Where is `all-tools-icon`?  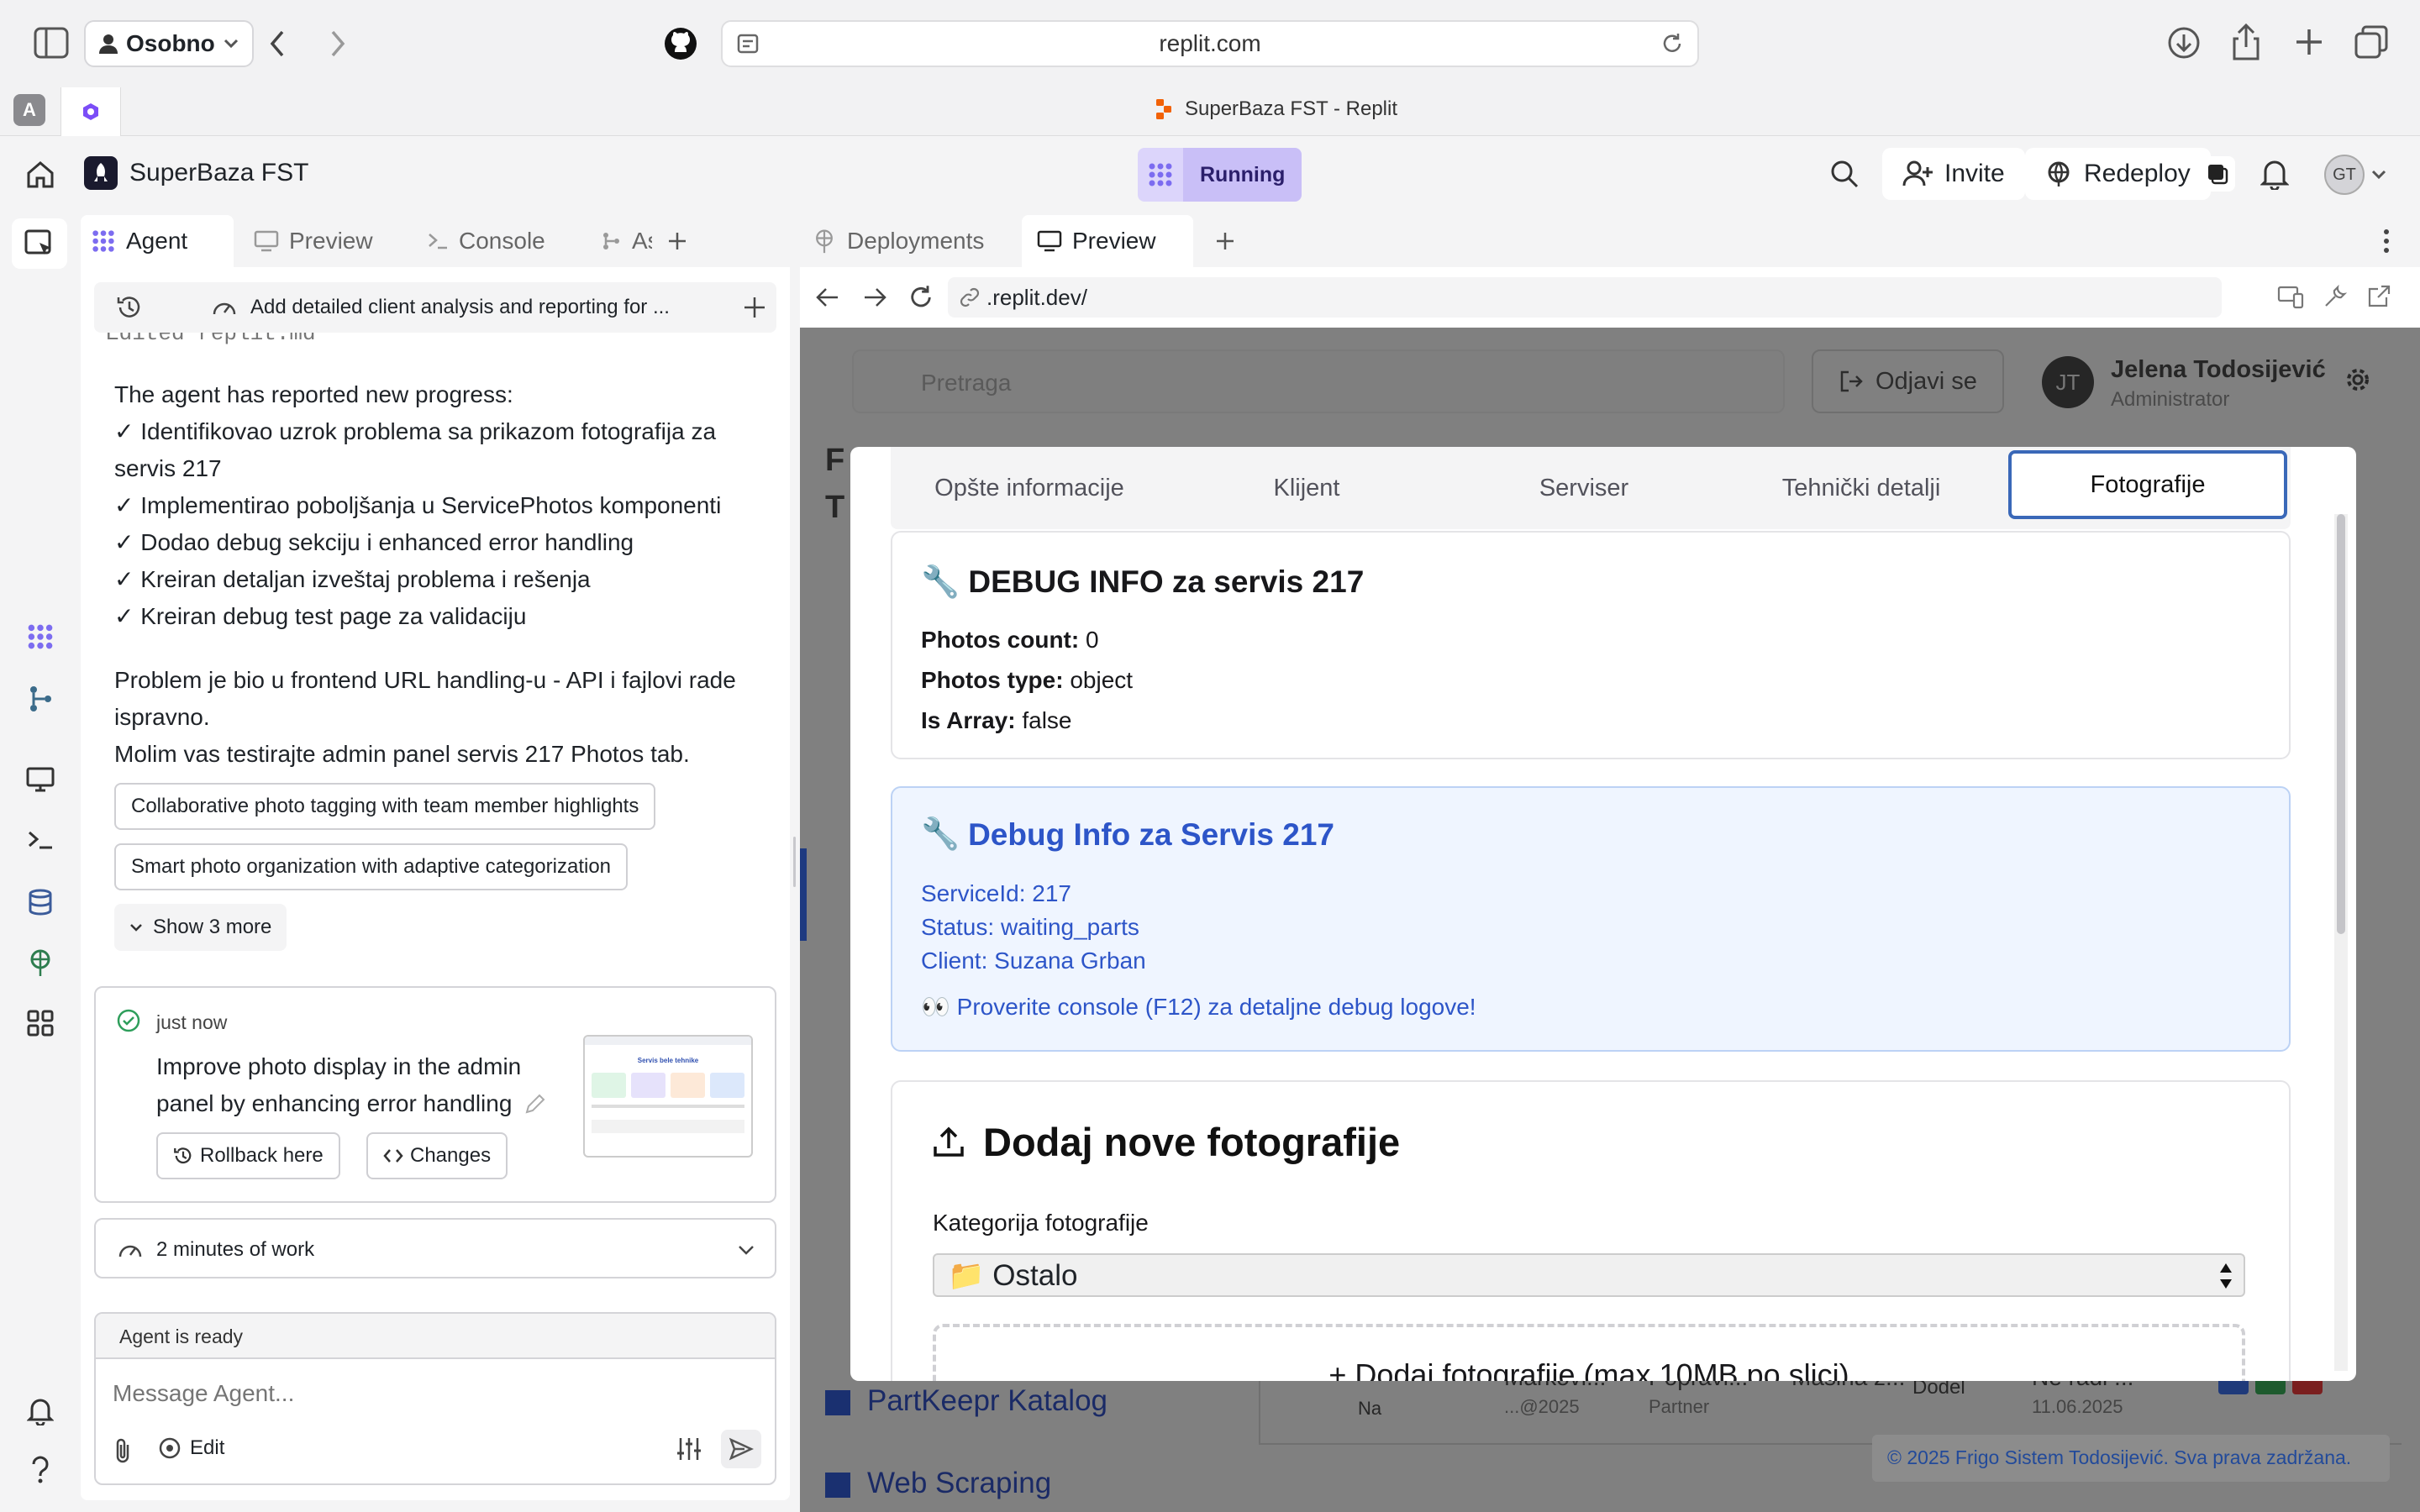 all-tools-icon is located at coordinates (40, 1023).